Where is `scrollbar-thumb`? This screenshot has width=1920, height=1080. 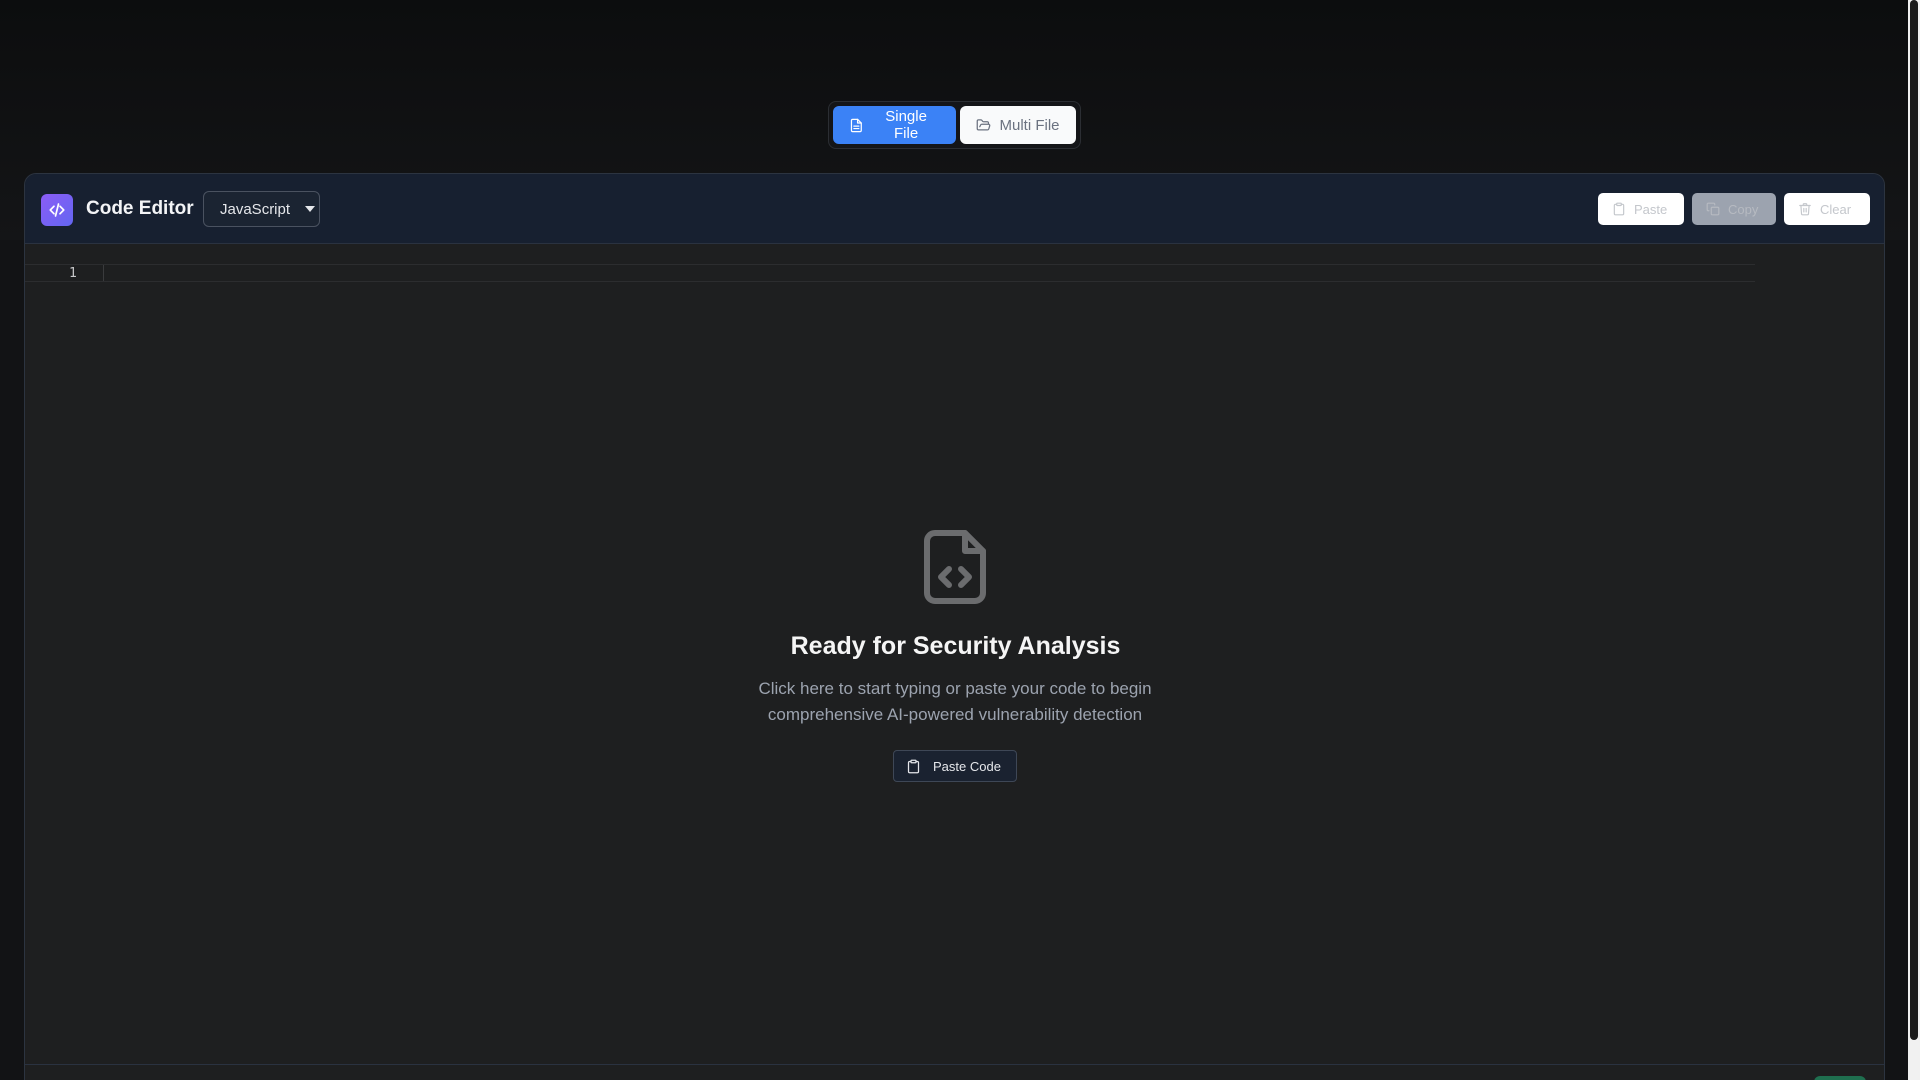 scrollbar-thumb is located at coordinates (1914, 520).